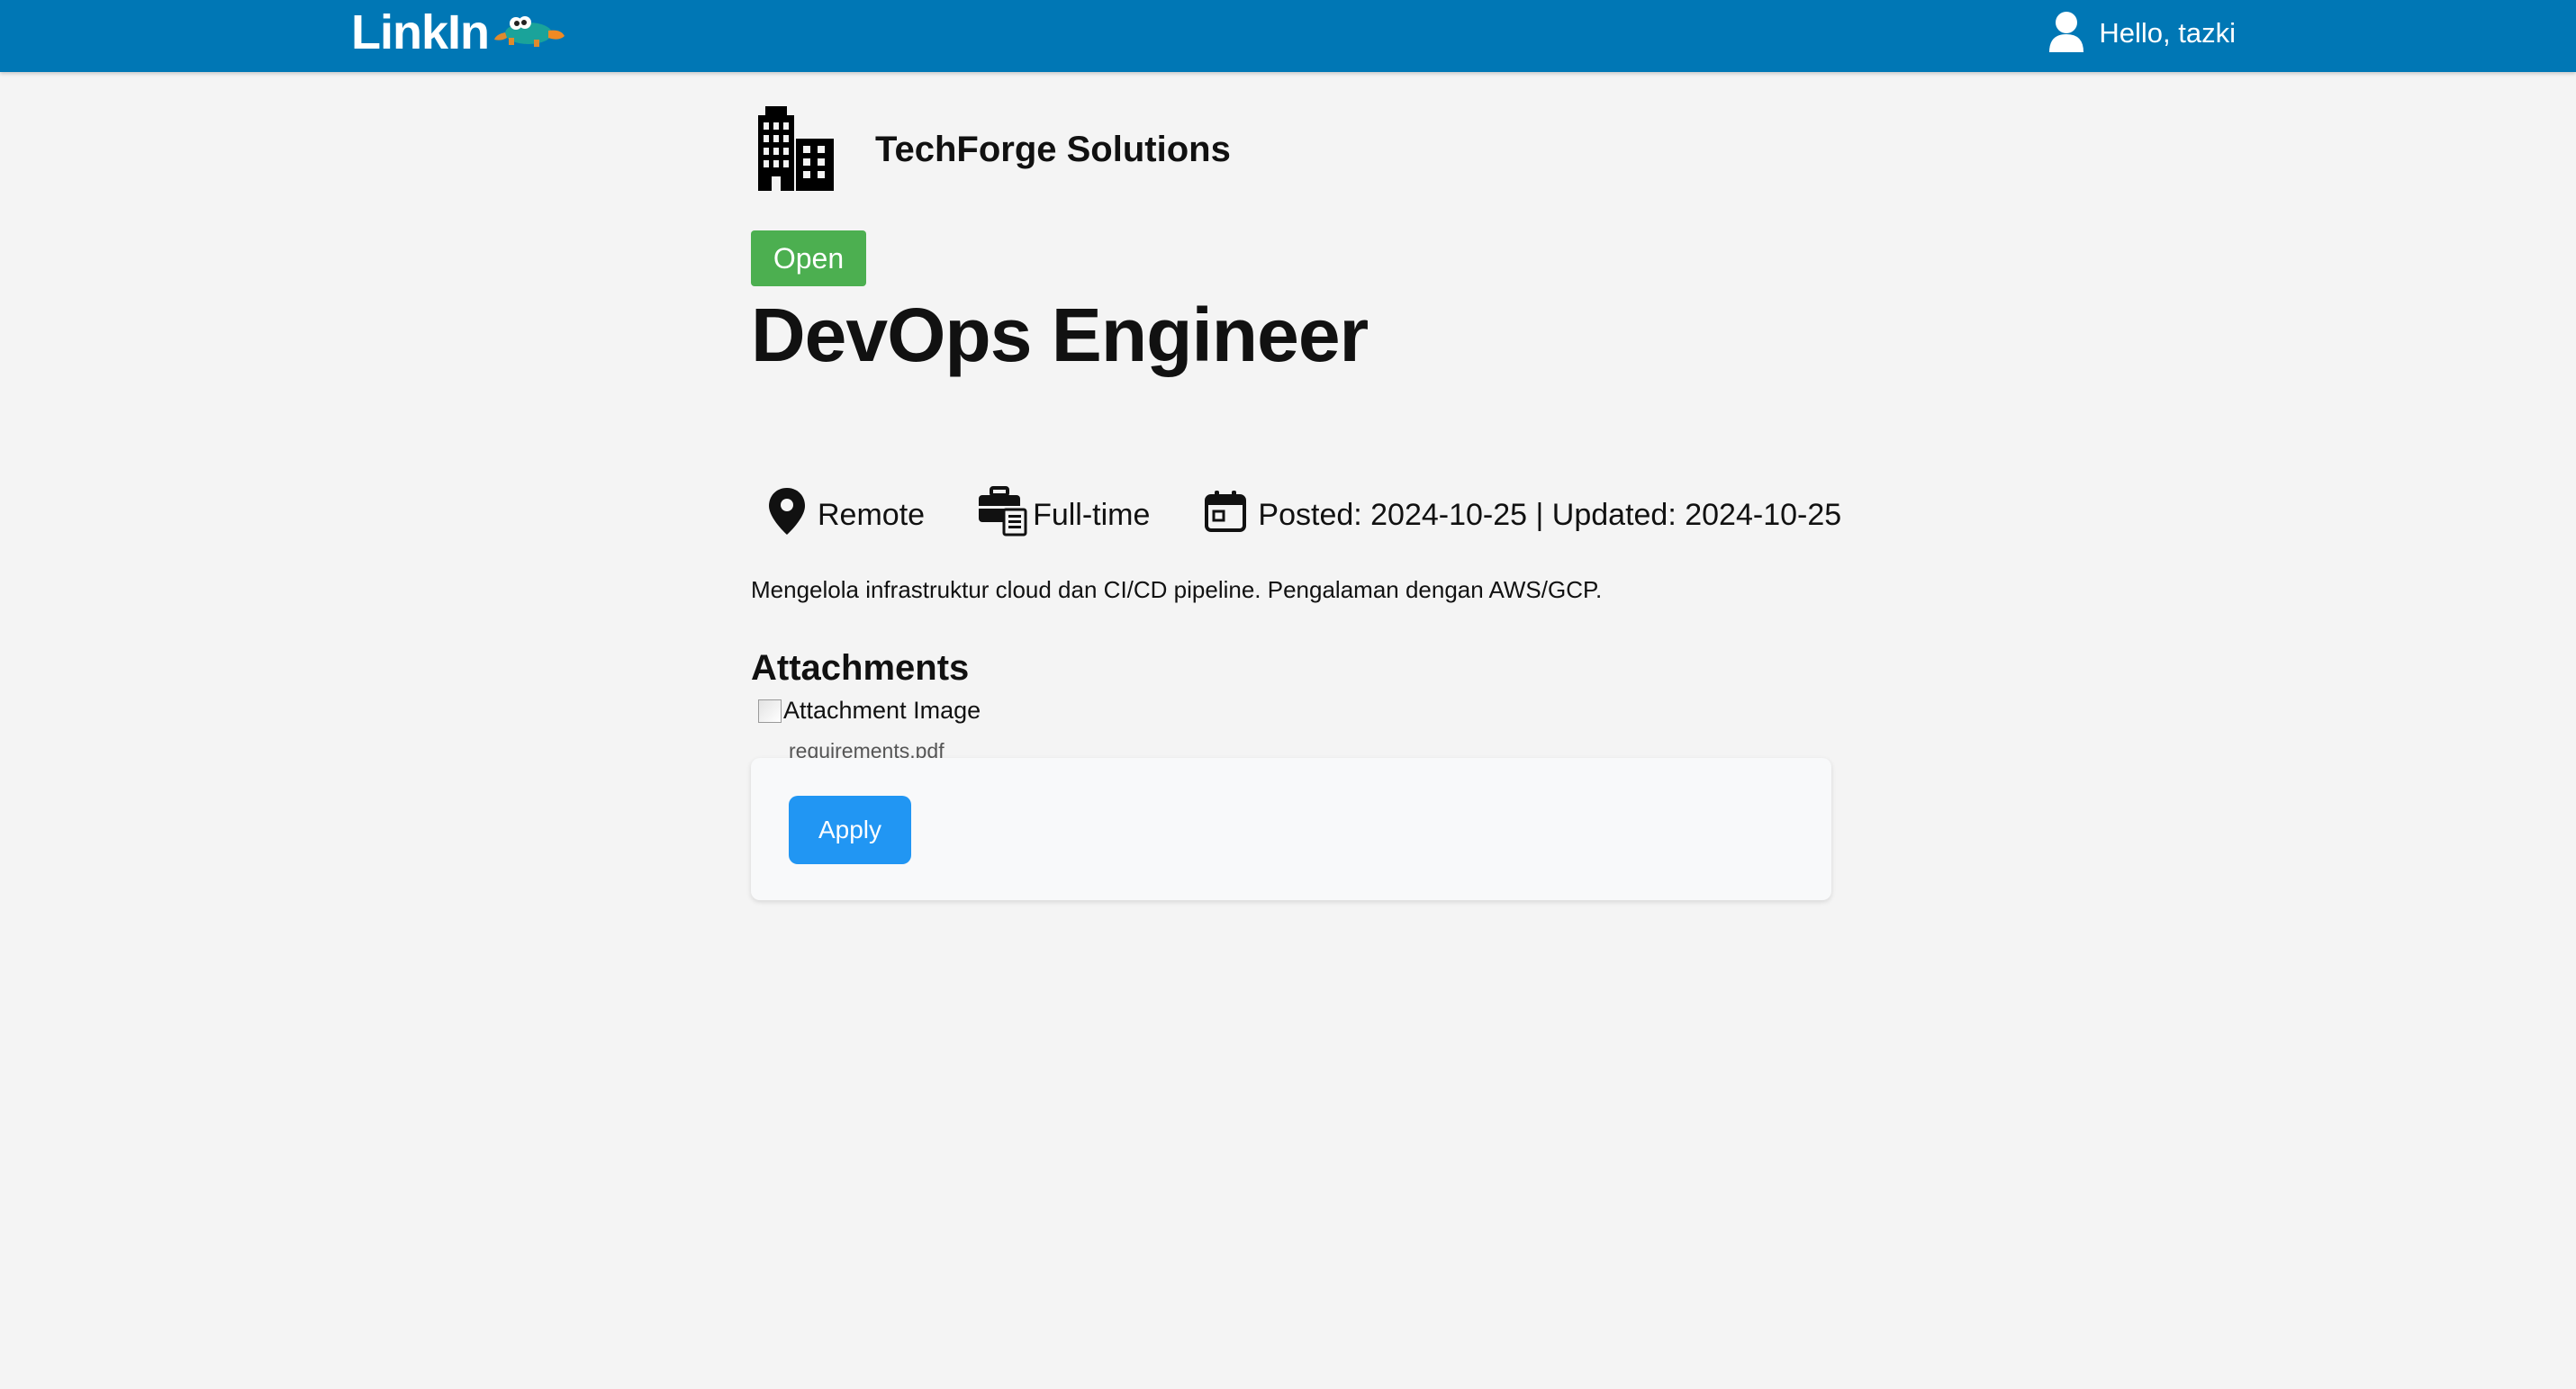 The image size is (2576, 1389). What do you see at coordinates (882, 710) in the screenshot?
I see `attachment-alt-text: Attachment Image` at bounding box center [882, 710].